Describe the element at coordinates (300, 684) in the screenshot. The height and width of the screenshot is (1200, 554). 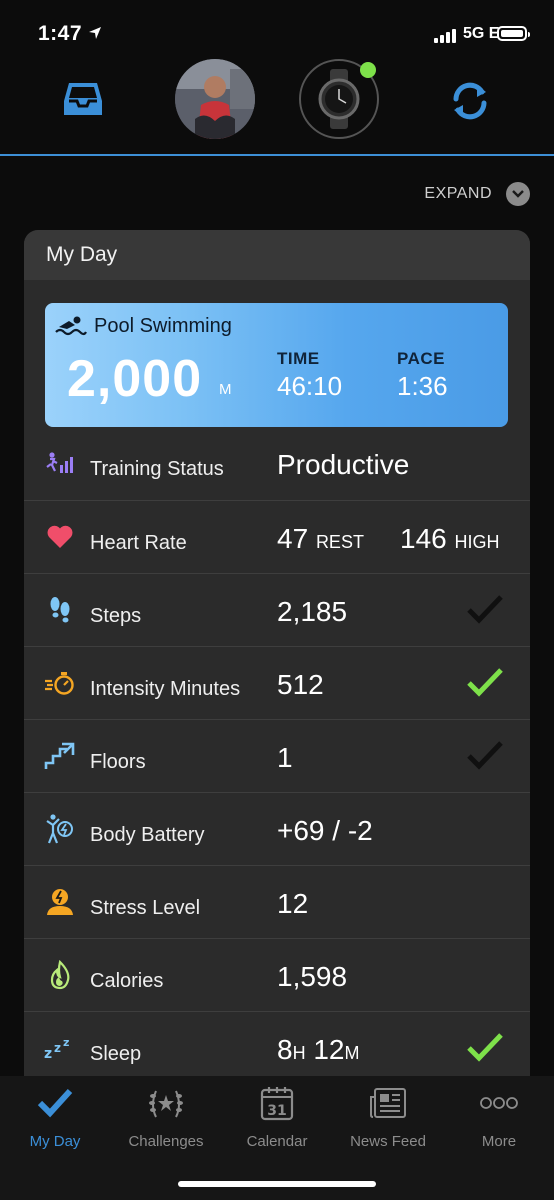
I see `row-value: 512` at that location.